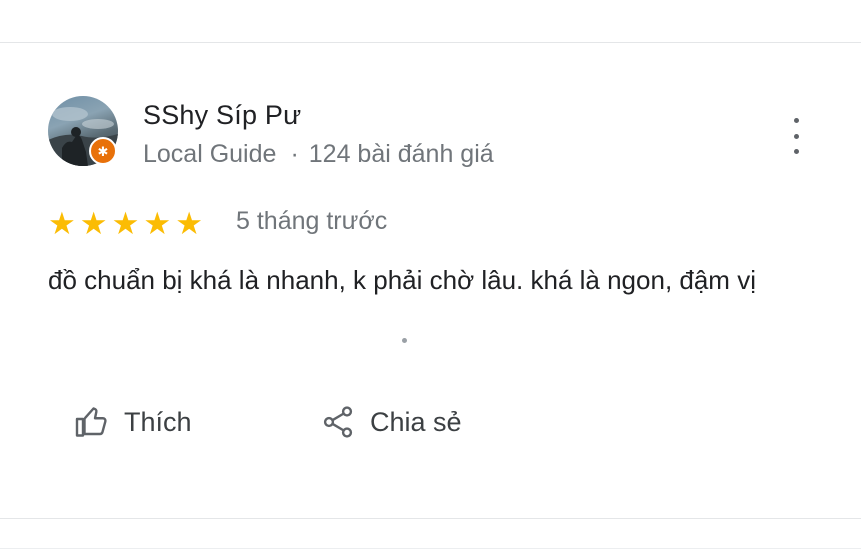 This screenshot has width=861, height=560. What do you see at coordinates (796, 136) in the screenshot?
I see `more-vertical-icon` at bounding box center [796, 136].